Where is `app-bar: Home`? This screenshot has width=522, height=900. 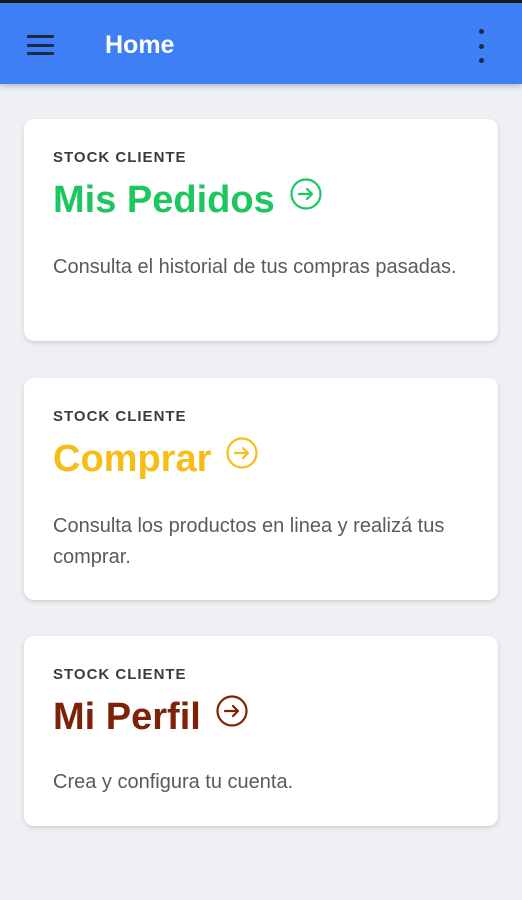 app-bar: Home is located at coordinates (261, 43).